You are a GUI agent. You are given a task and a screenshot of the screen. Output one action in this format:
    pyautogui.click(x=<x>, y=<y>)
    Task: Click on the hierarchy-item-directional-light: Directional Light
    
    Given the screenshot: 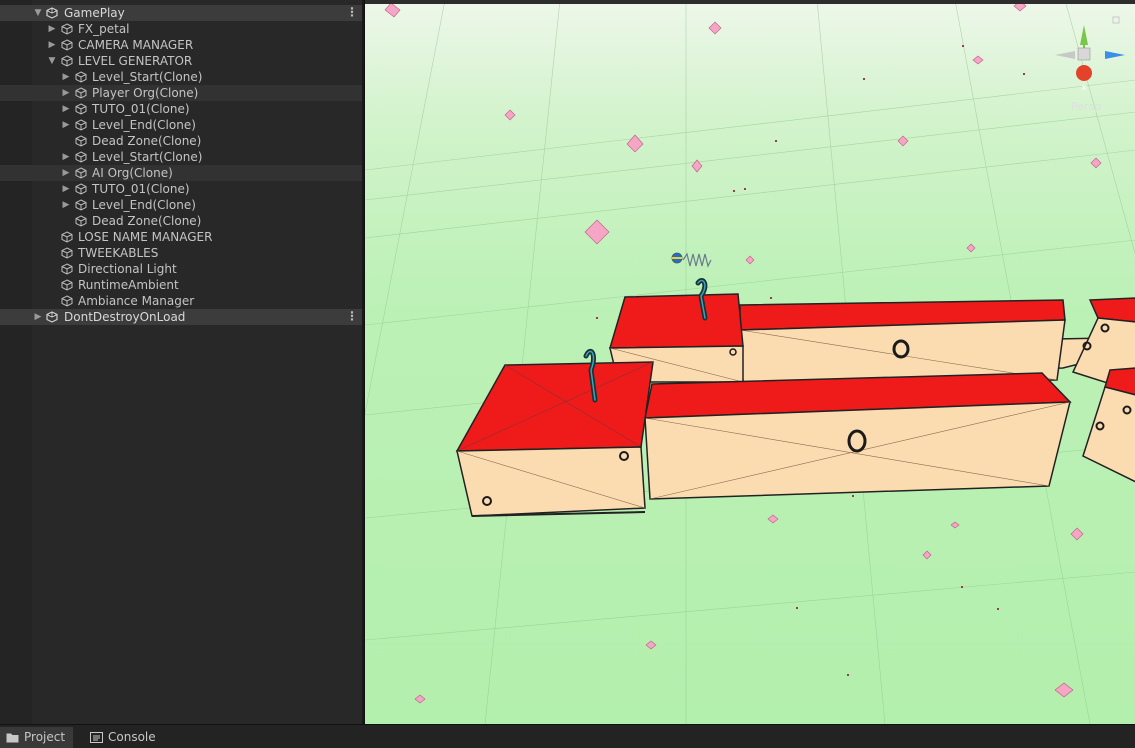 What is the action you would take?
    pyautogui.click(x=181, y=269)
    